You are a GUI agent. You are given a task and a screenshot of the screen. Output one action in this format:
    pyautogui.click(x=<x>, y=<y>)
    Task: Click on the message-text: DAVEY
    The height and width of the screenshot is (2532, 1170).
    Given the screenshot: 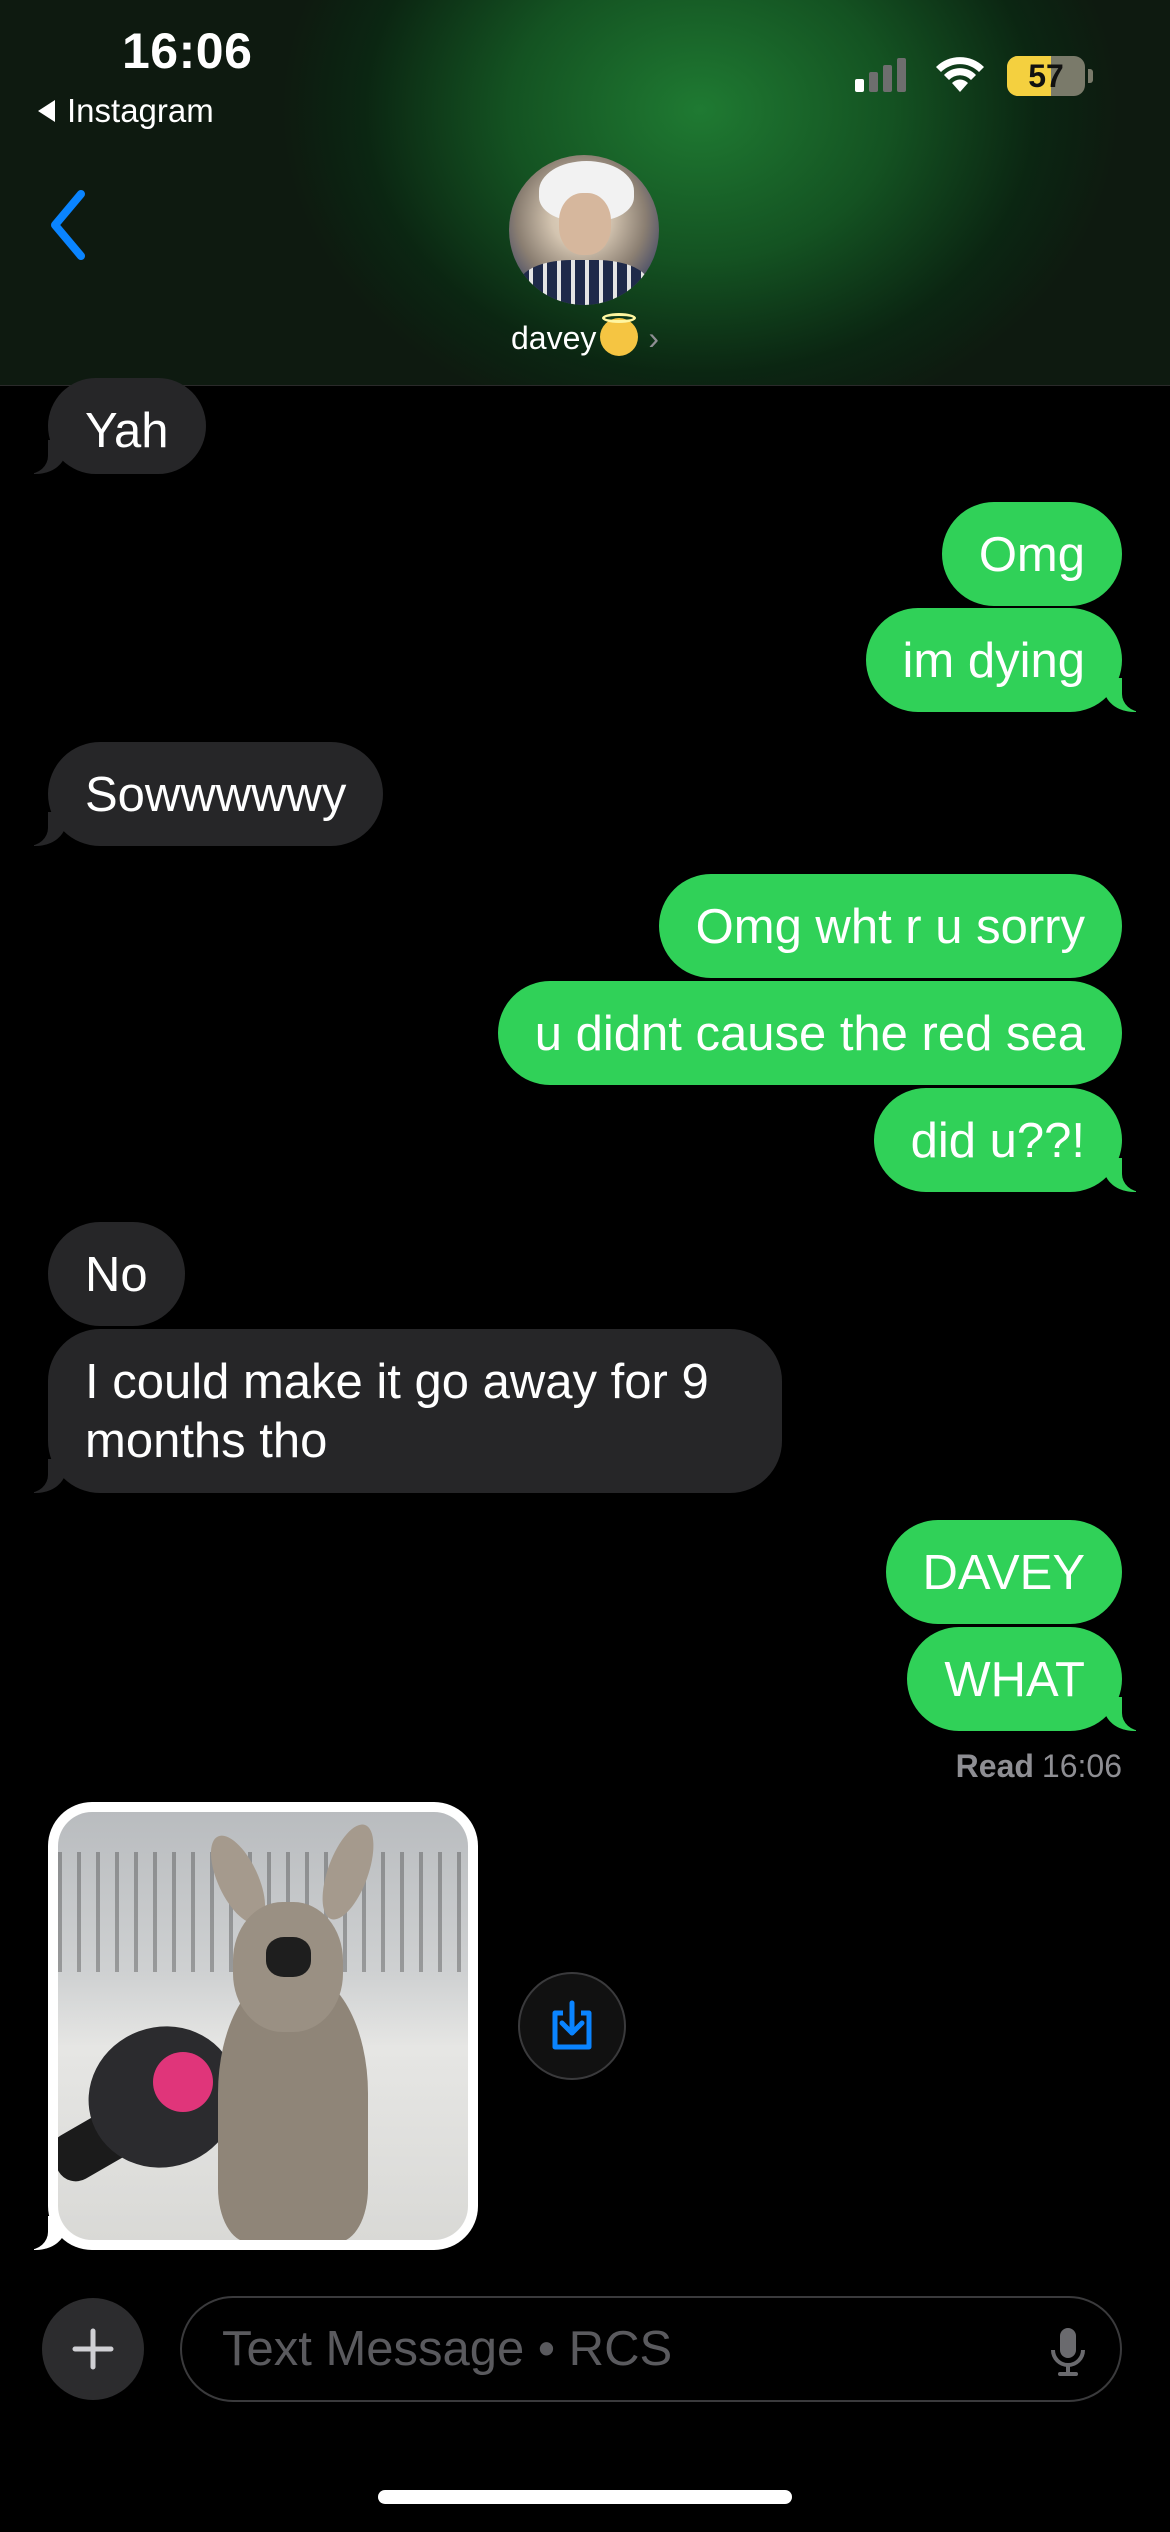 What is the action you would take?
    pyautogui.click(x=1003, y=1573)
    